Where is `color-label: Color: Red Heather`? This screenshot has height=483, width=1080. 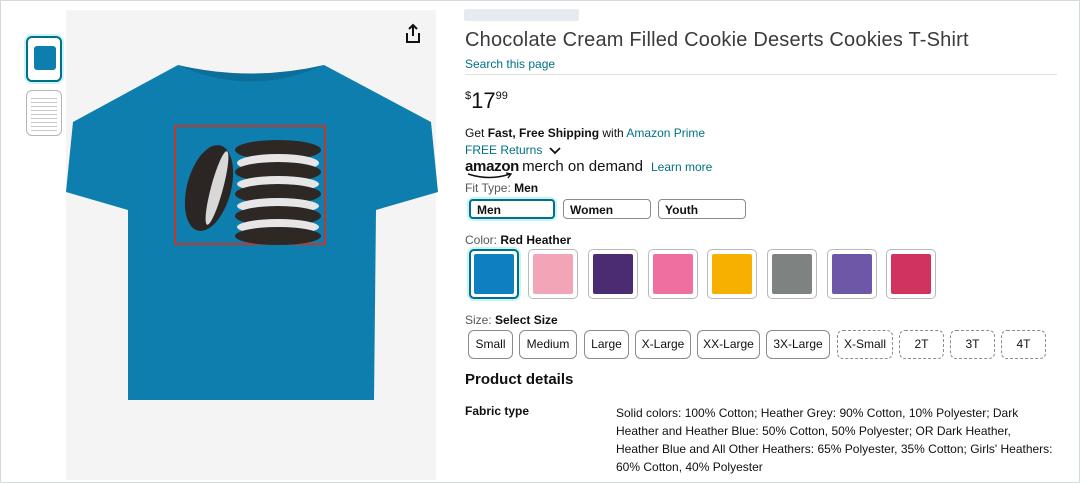
color-label: Color: Red Heather is located at coordinates (518, 240).